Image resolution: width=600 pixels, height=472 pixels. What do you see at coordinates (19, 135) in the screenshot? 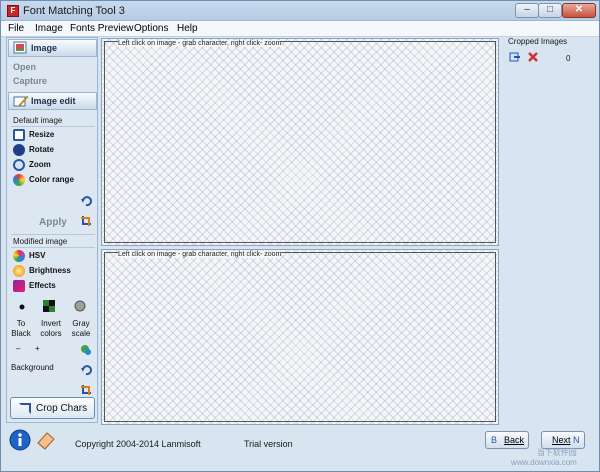
I see `resize-icon` at bounding box center [19, 135].